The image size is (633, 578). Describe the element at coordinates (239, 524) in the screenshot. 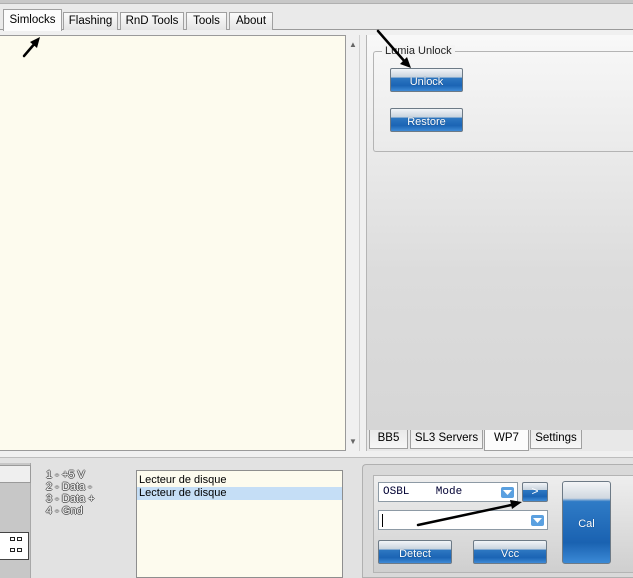

I see `device-list: Lecteur de disque Lecteur de disque` at that location.